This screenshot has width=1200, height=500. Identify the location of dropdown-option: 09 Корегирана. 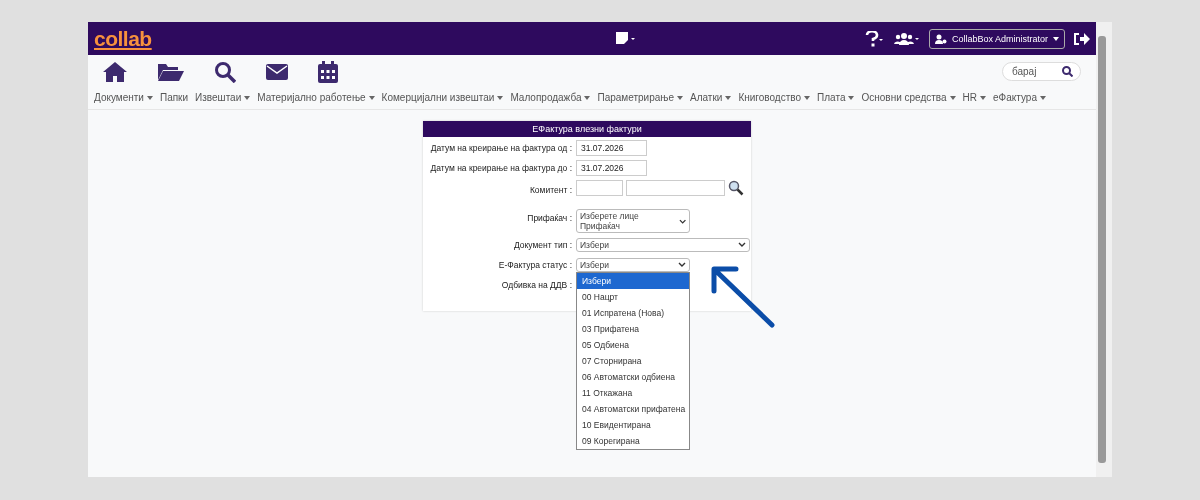
(633, 441).